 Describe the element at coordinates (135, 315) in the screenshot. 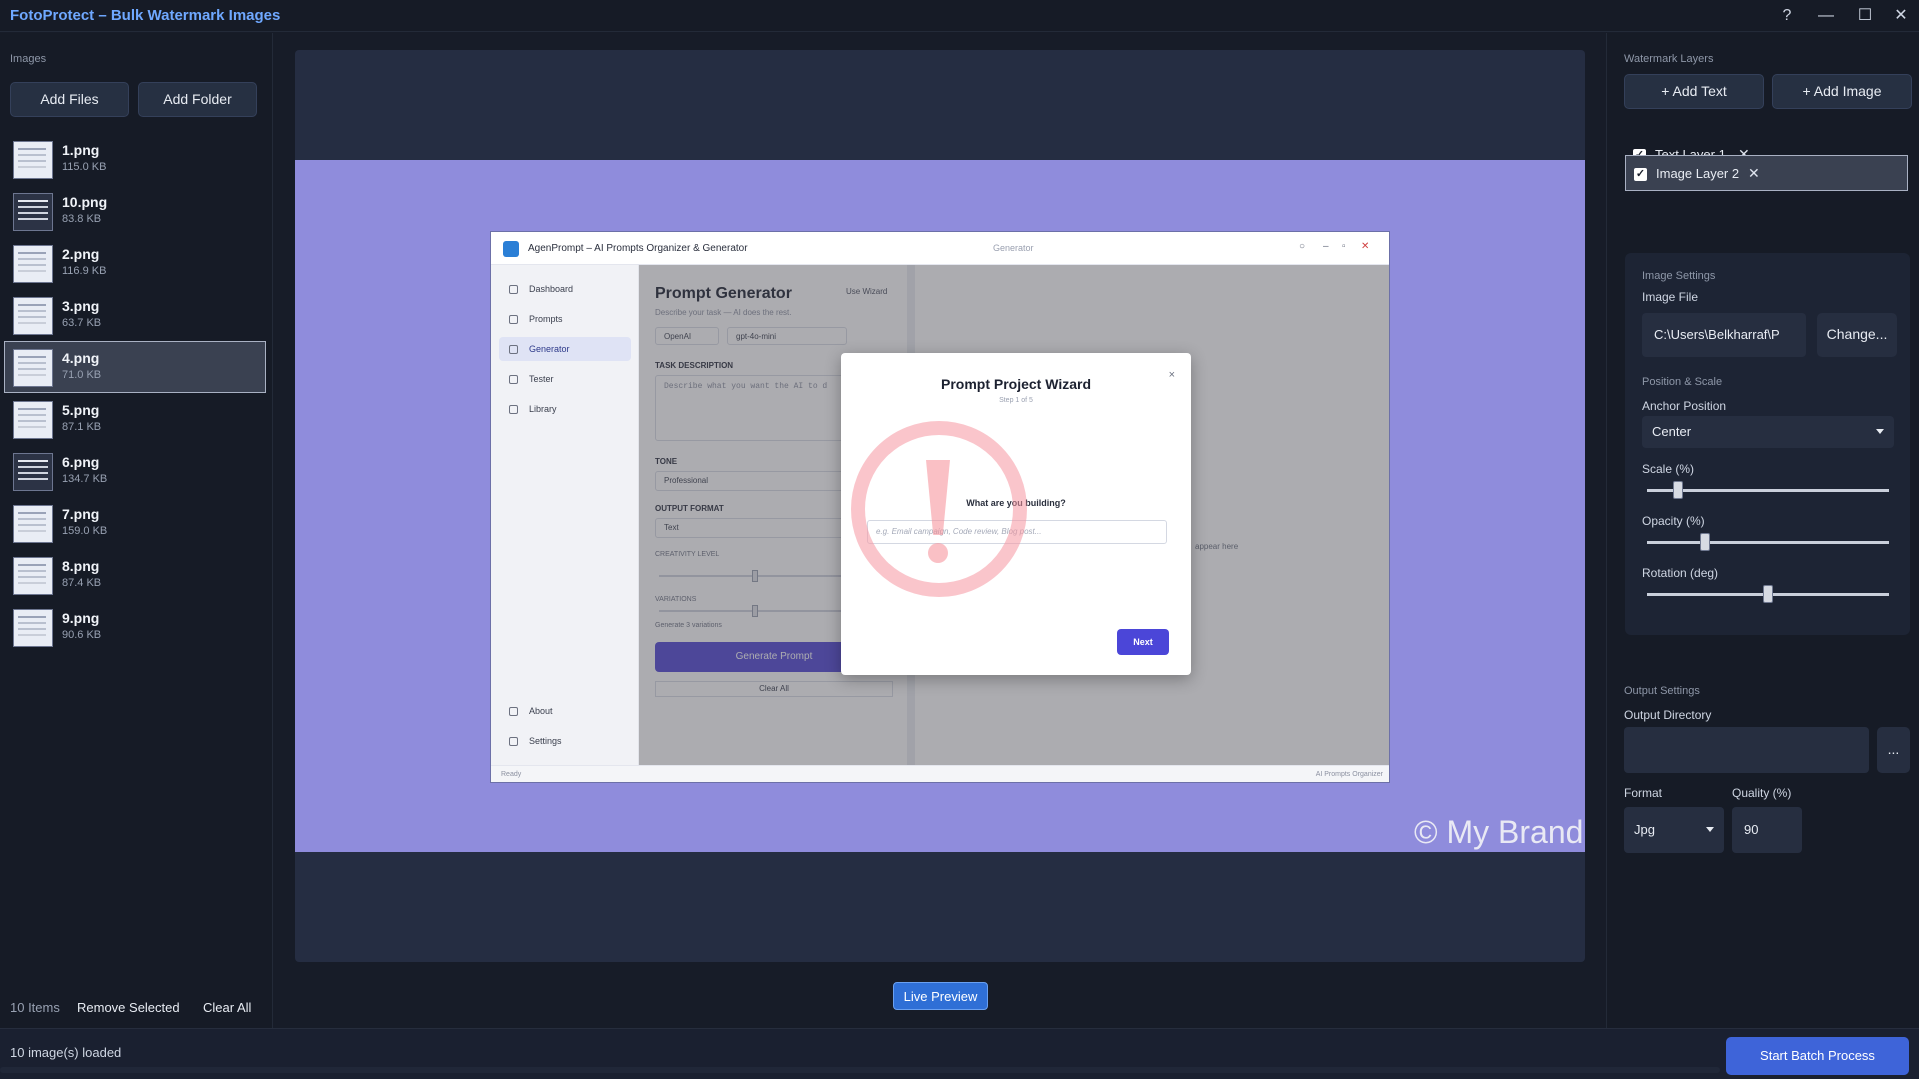

I see `file-item-3: 3.png 63.7 KB` at that location.